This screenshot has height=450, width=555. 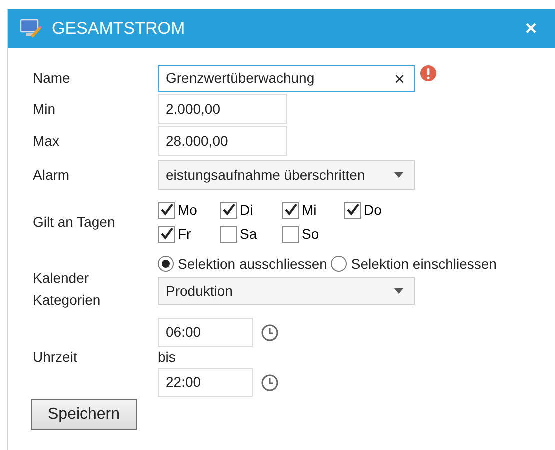 I want to click on field-label: Alarm, so click(x=52, y=175).